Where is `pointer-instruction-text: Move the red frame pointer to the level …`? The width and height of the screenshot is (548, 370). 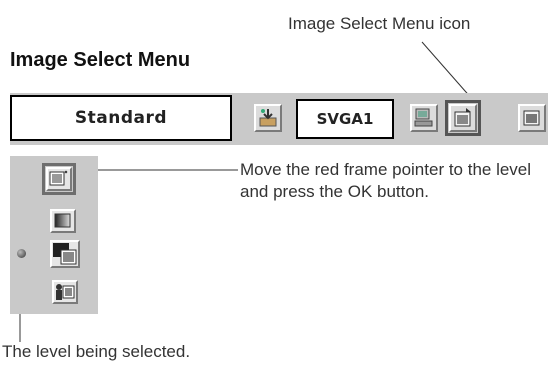
pointer-instruction-text: Move the red frame pointer to the level … is located at coordinates (386, 180).